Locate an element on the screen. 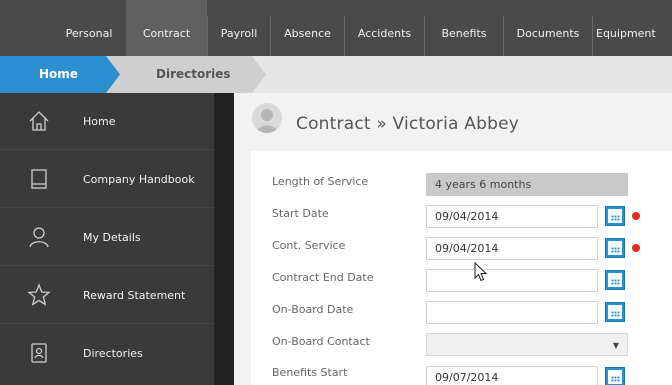 The width and height of the screenshot is (672, 385). sidebar-item-directories: Directories is located at coordinates (107, 353).